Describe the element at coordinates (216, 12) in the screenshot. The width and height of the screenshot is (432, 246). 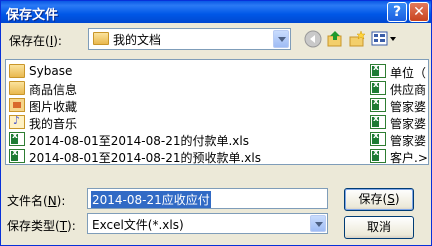
I see `title-bar: 保存文件 ? ✕` at that location.